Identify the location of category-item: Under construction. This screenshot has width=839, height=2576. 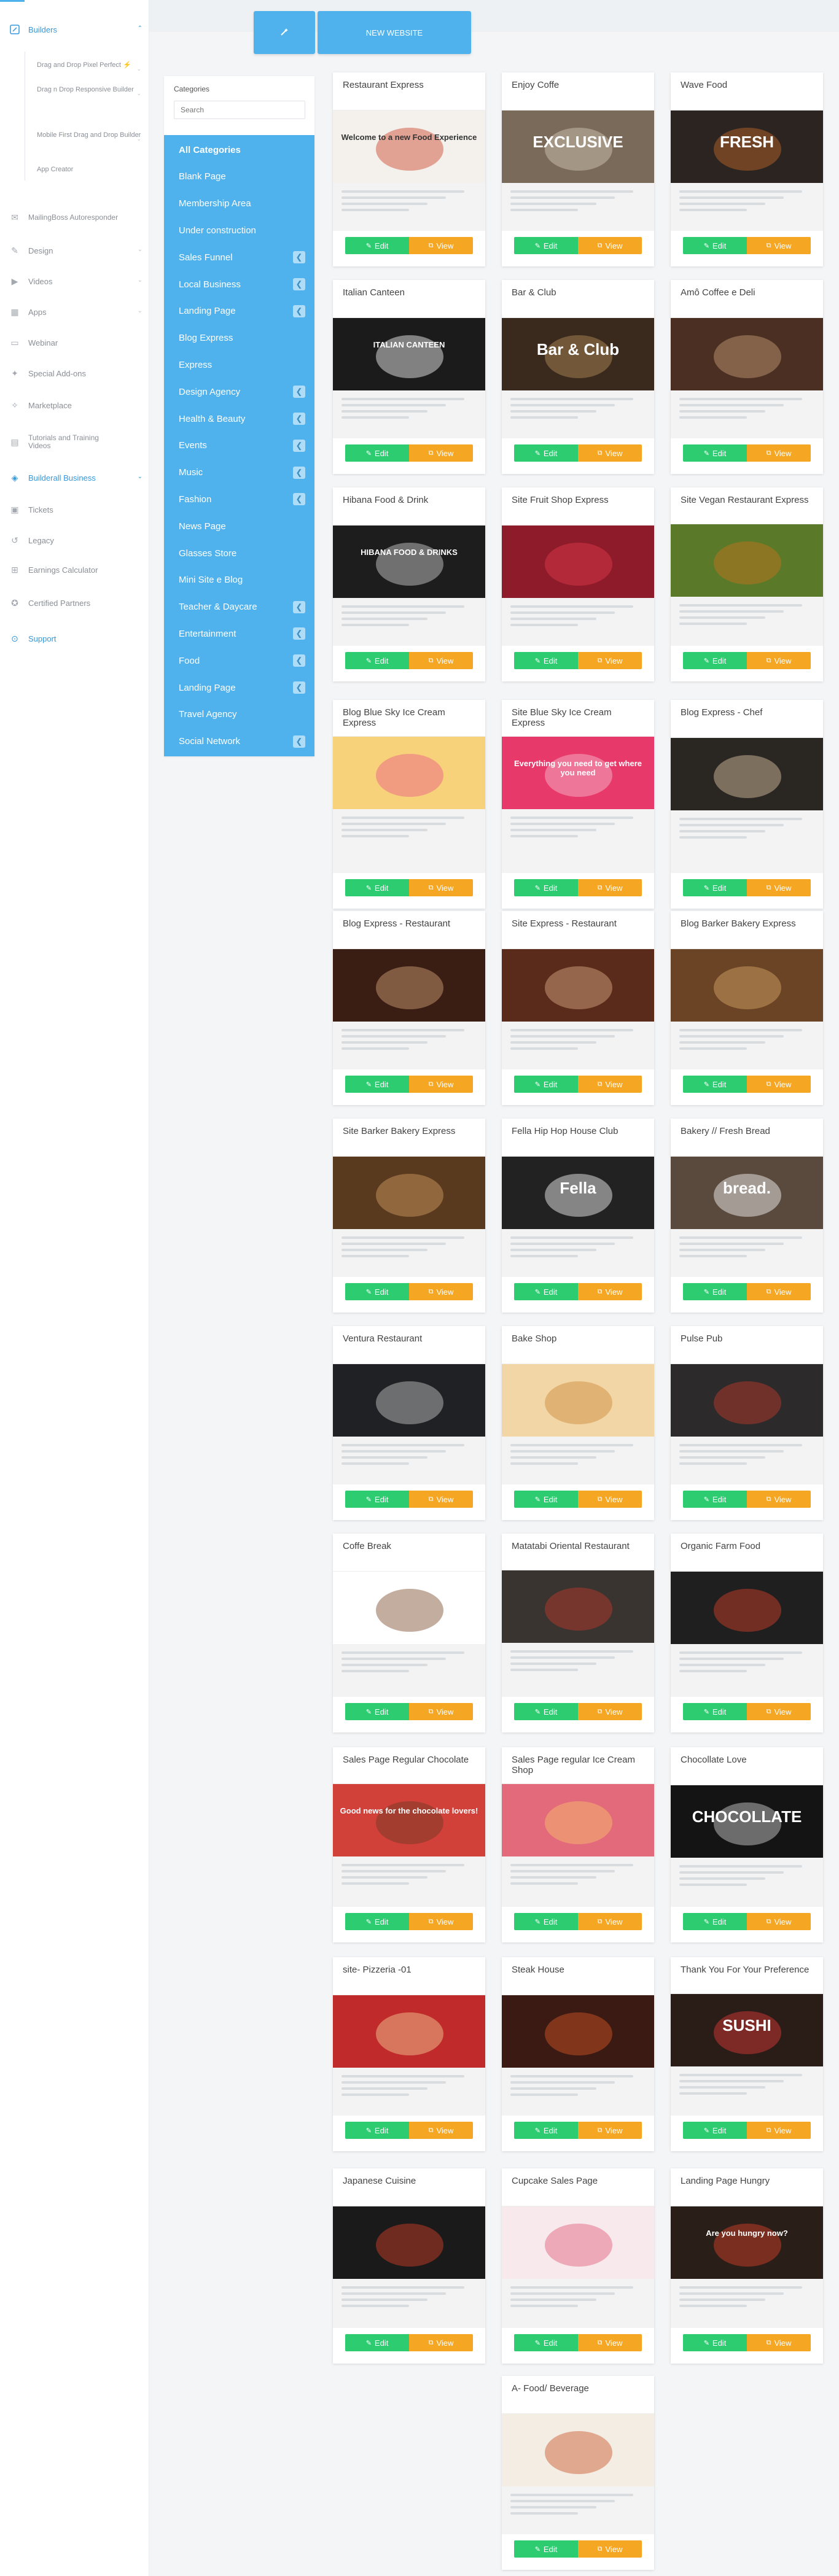
(245, 230).